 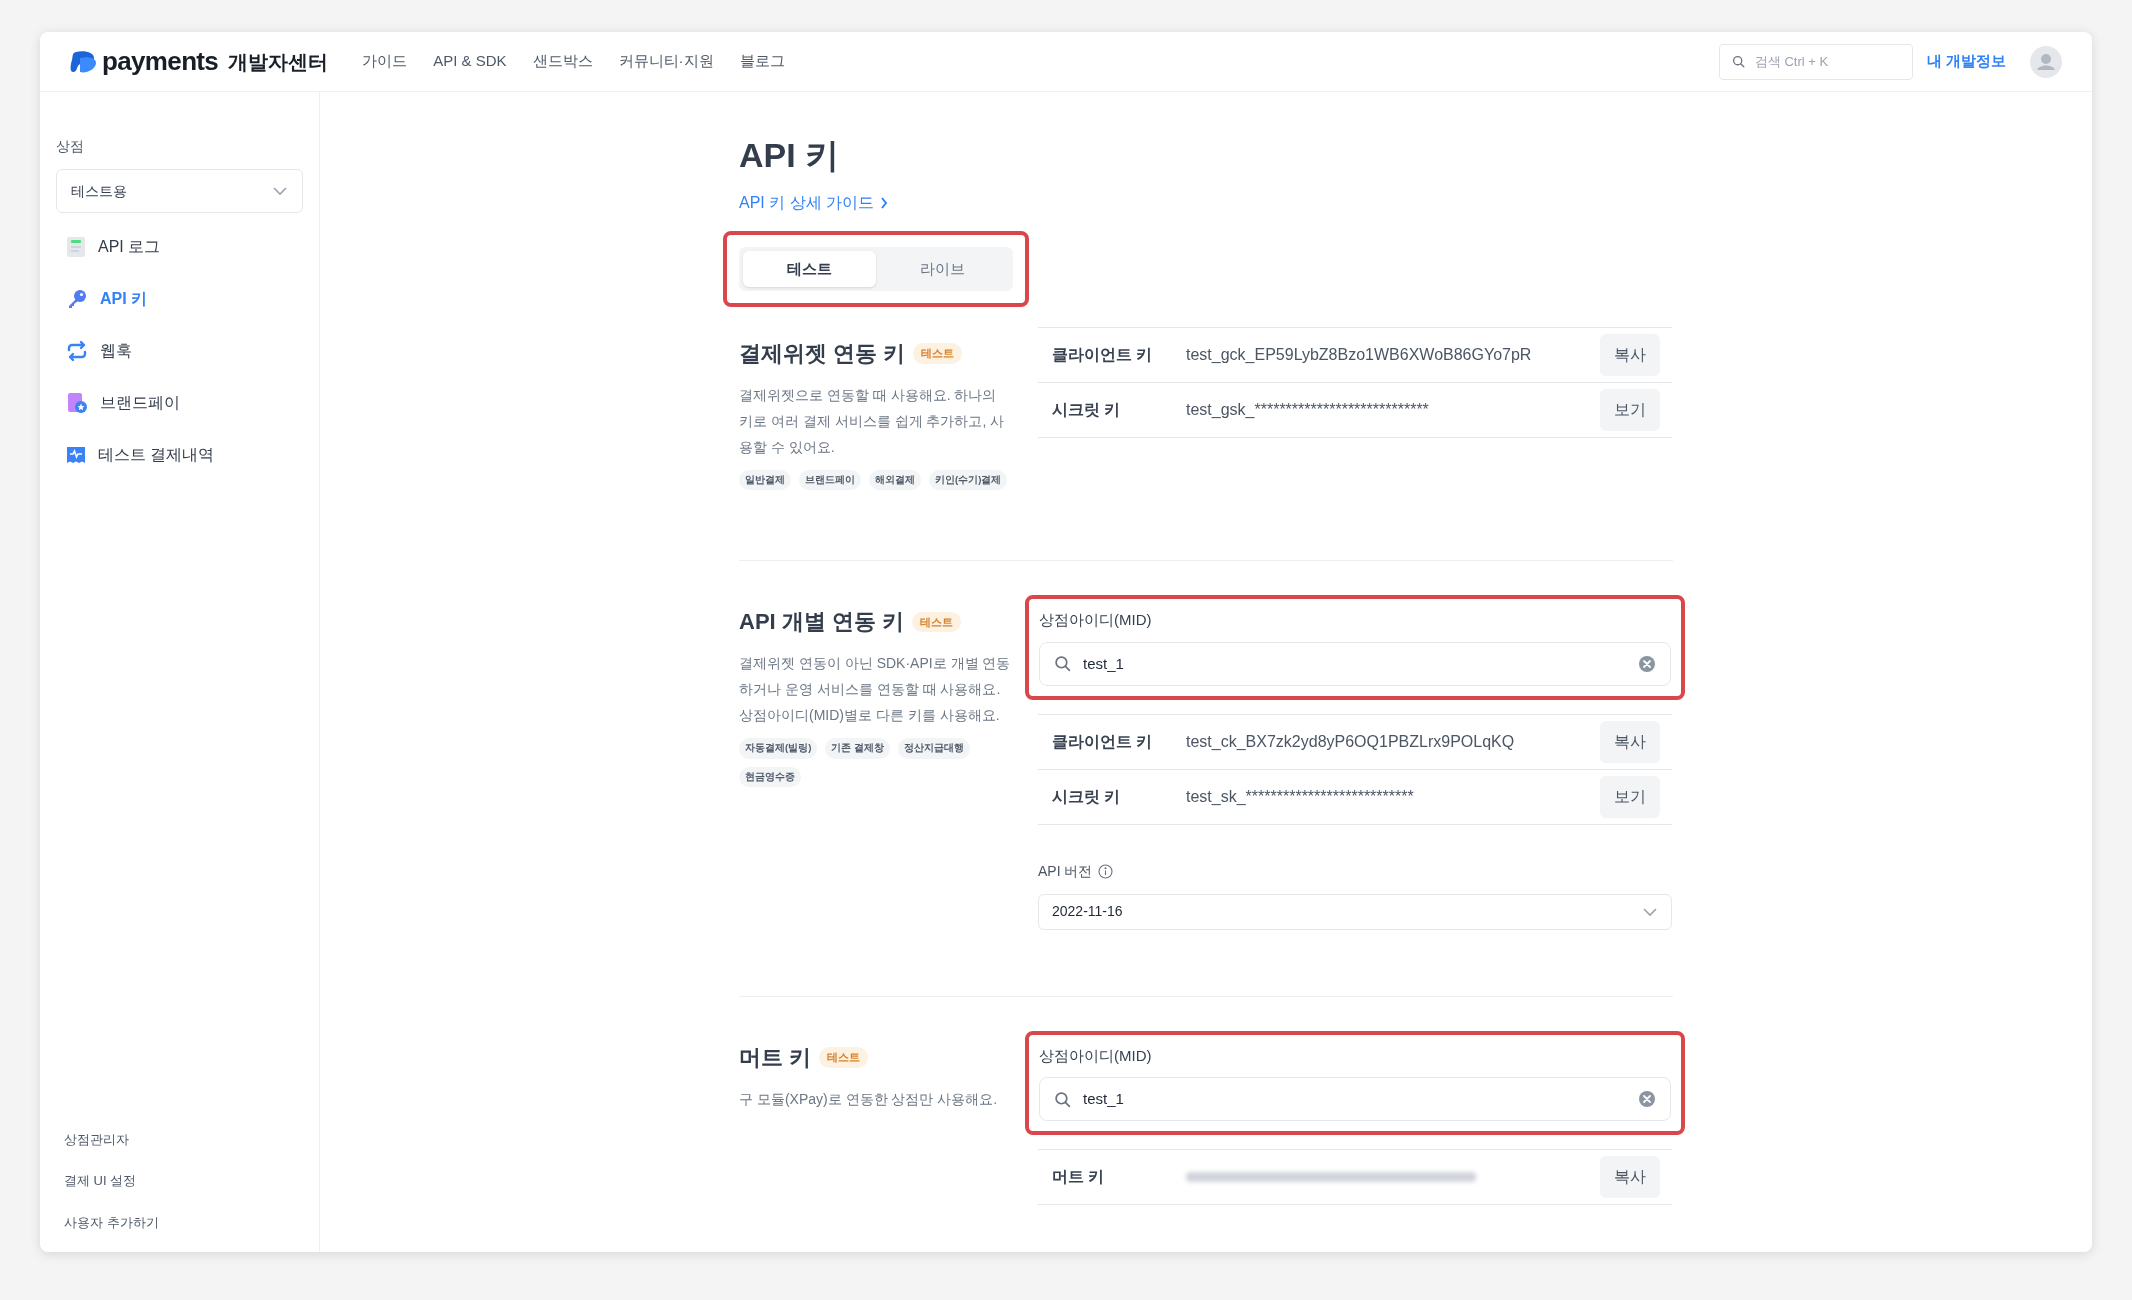 What do you see at coordinates (933, 748) in the screenshot?
I see `feature-tag: 정산지급대행` at bounding box center [933, 748].